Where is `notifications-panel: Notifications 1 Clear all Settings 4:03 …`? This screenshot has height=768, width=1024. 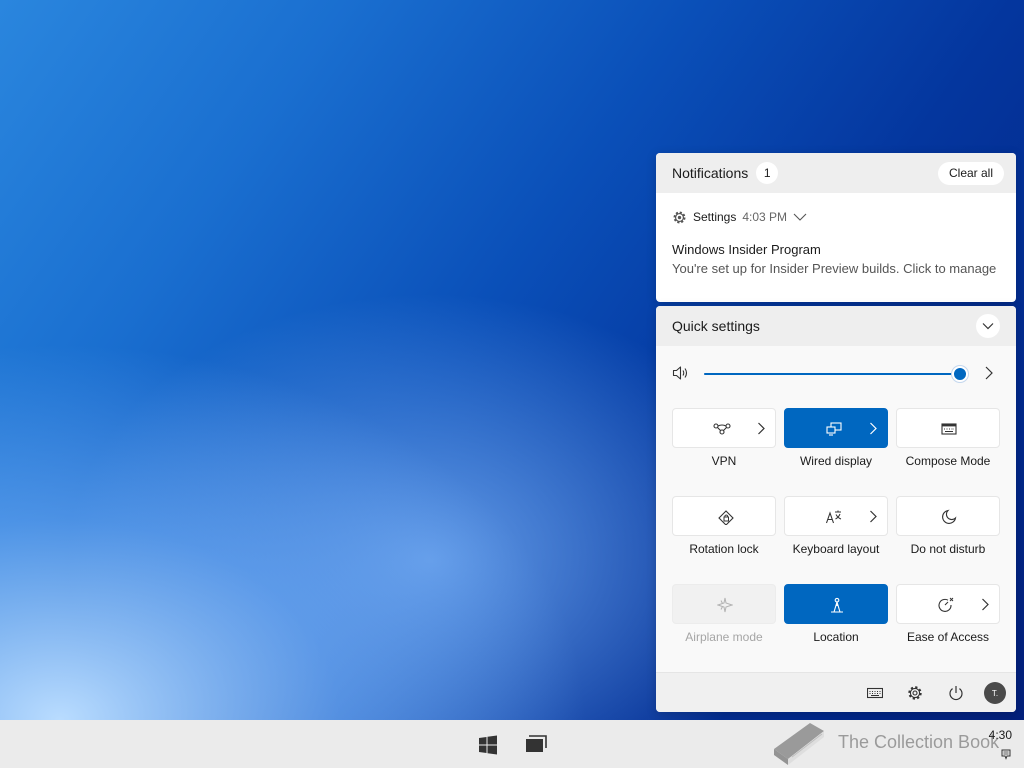
notifications-panel: Notifications 1 Clear all Settings 4:03 … is located at coordinates (836, 227).